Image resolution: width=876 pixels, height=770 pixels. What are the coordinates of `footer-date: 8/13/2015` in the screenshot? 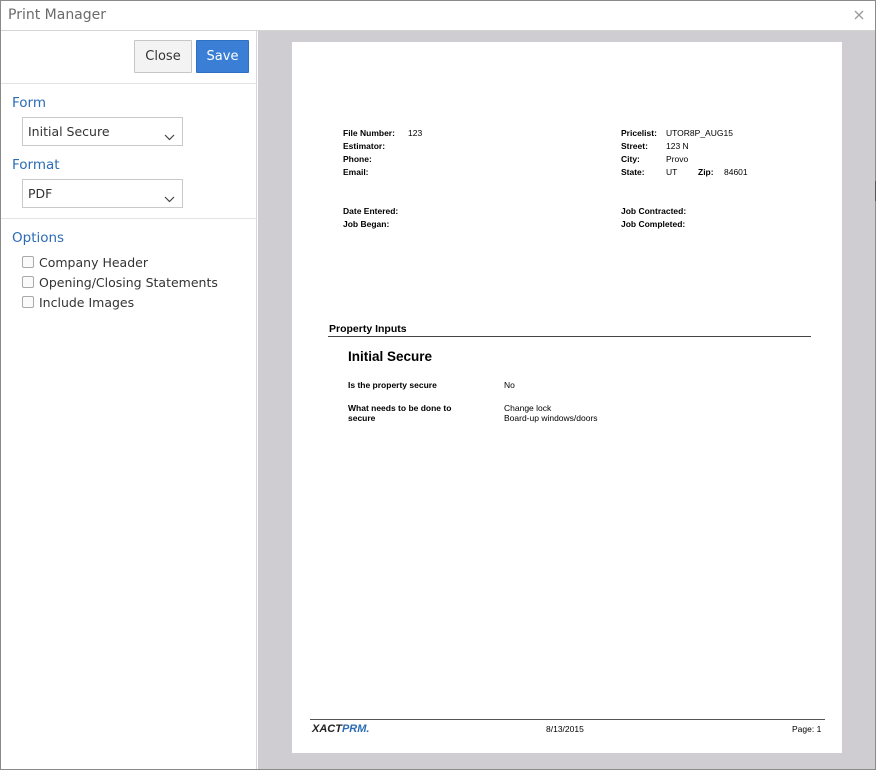 It's located at (565, 729).